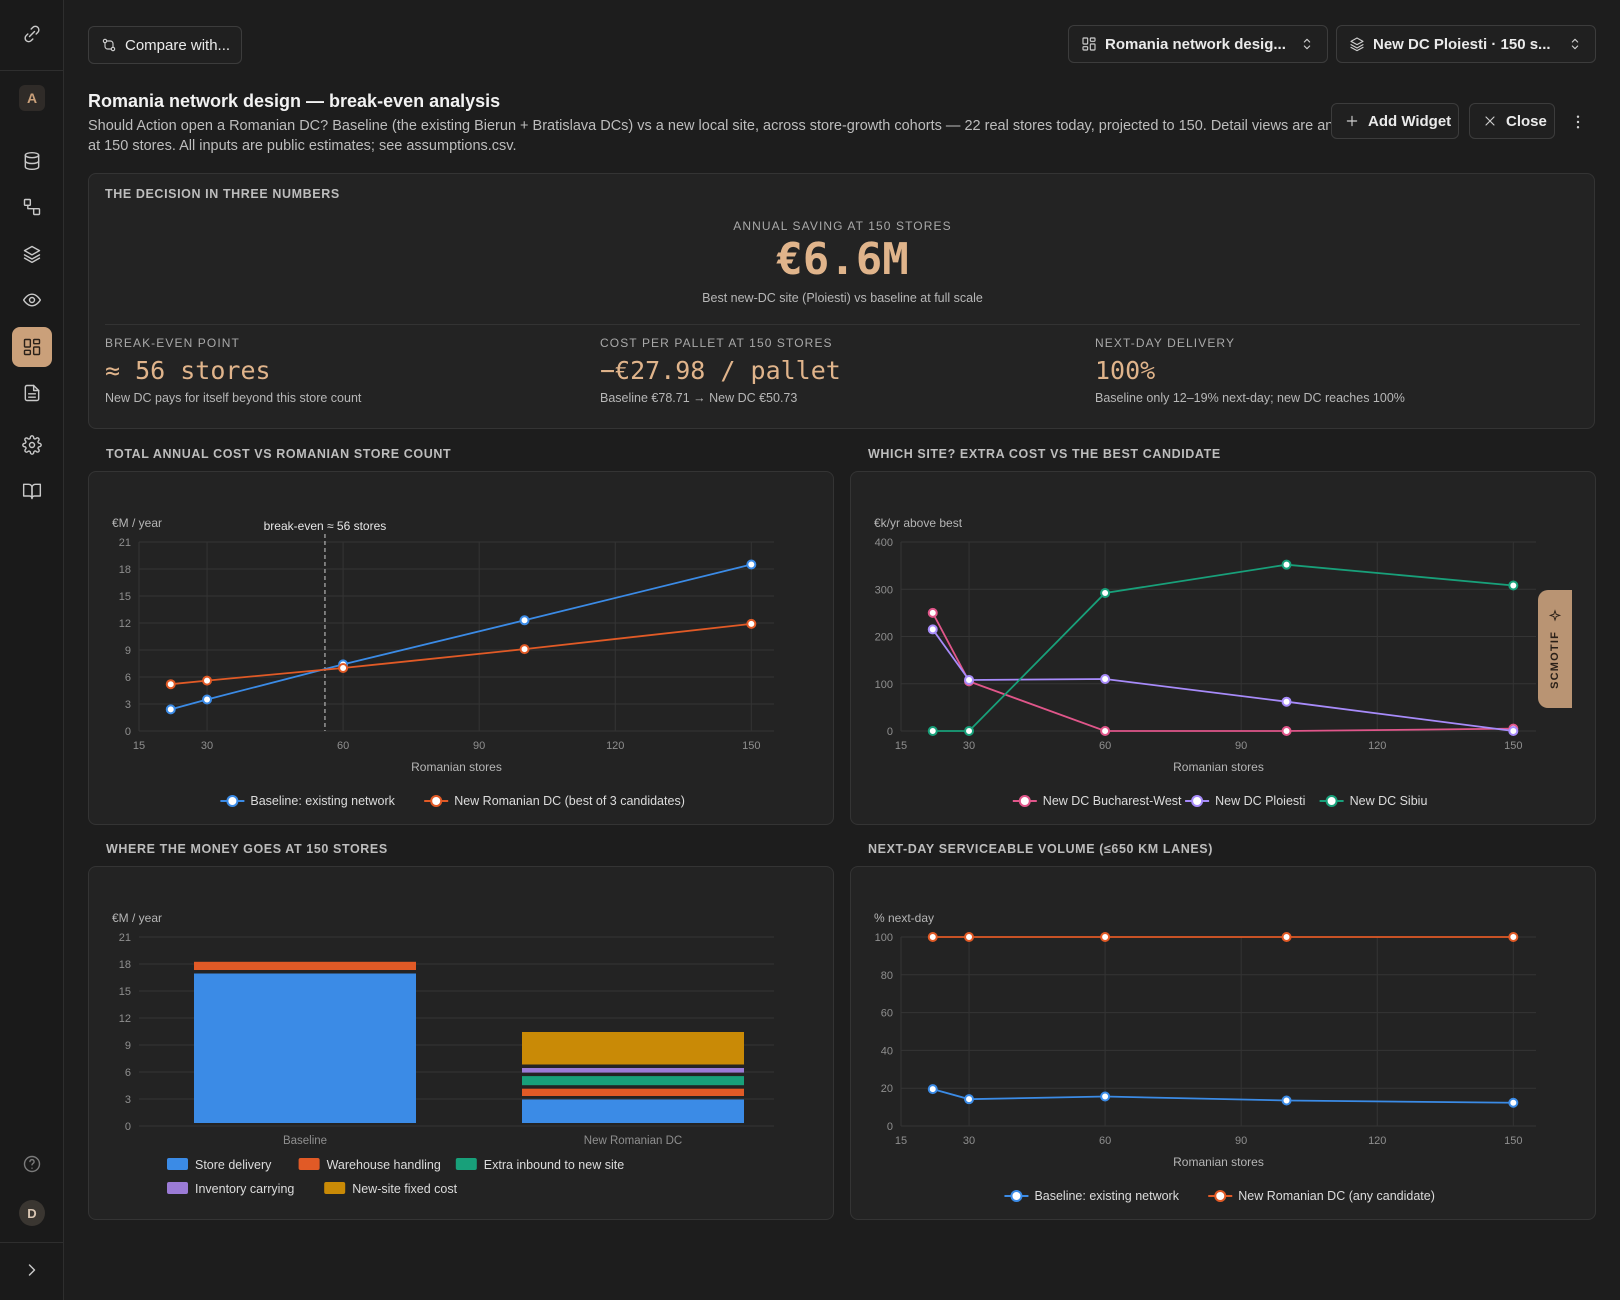 This screenshot has width=1620, height=1300. Describe the element at coordinates (32, 300) in the screenshot. I see `eye-icon` at that location.